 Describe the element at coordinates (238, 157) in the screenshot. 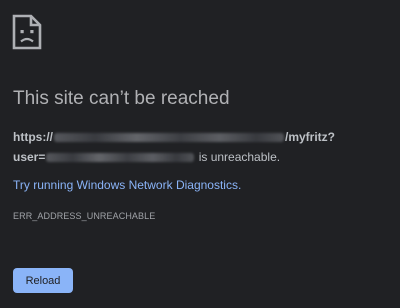

I see `unreachable-text: is unreachable.` at that location.